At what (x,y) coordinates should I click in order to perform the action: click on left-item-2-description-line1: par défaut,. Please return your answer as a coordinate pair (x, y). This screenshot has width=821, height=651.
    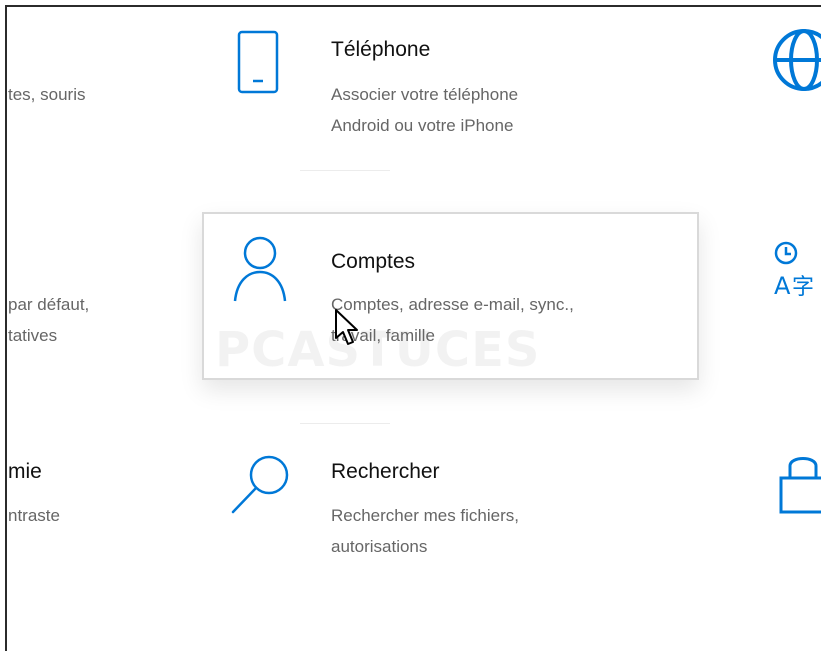
    Looking at the image, I should click on (48, 304).